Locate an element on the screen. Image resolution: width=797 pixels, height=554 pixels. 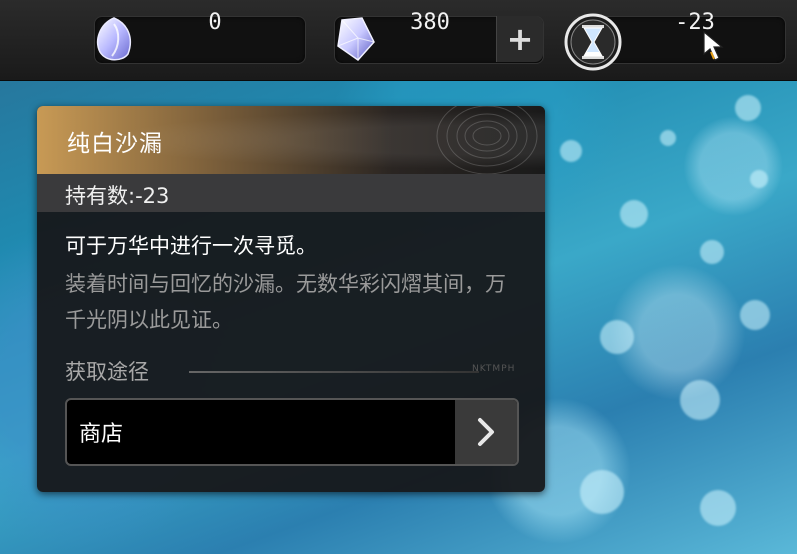
owned-count: 持有数:-23 is located at coordinates (117, 196).